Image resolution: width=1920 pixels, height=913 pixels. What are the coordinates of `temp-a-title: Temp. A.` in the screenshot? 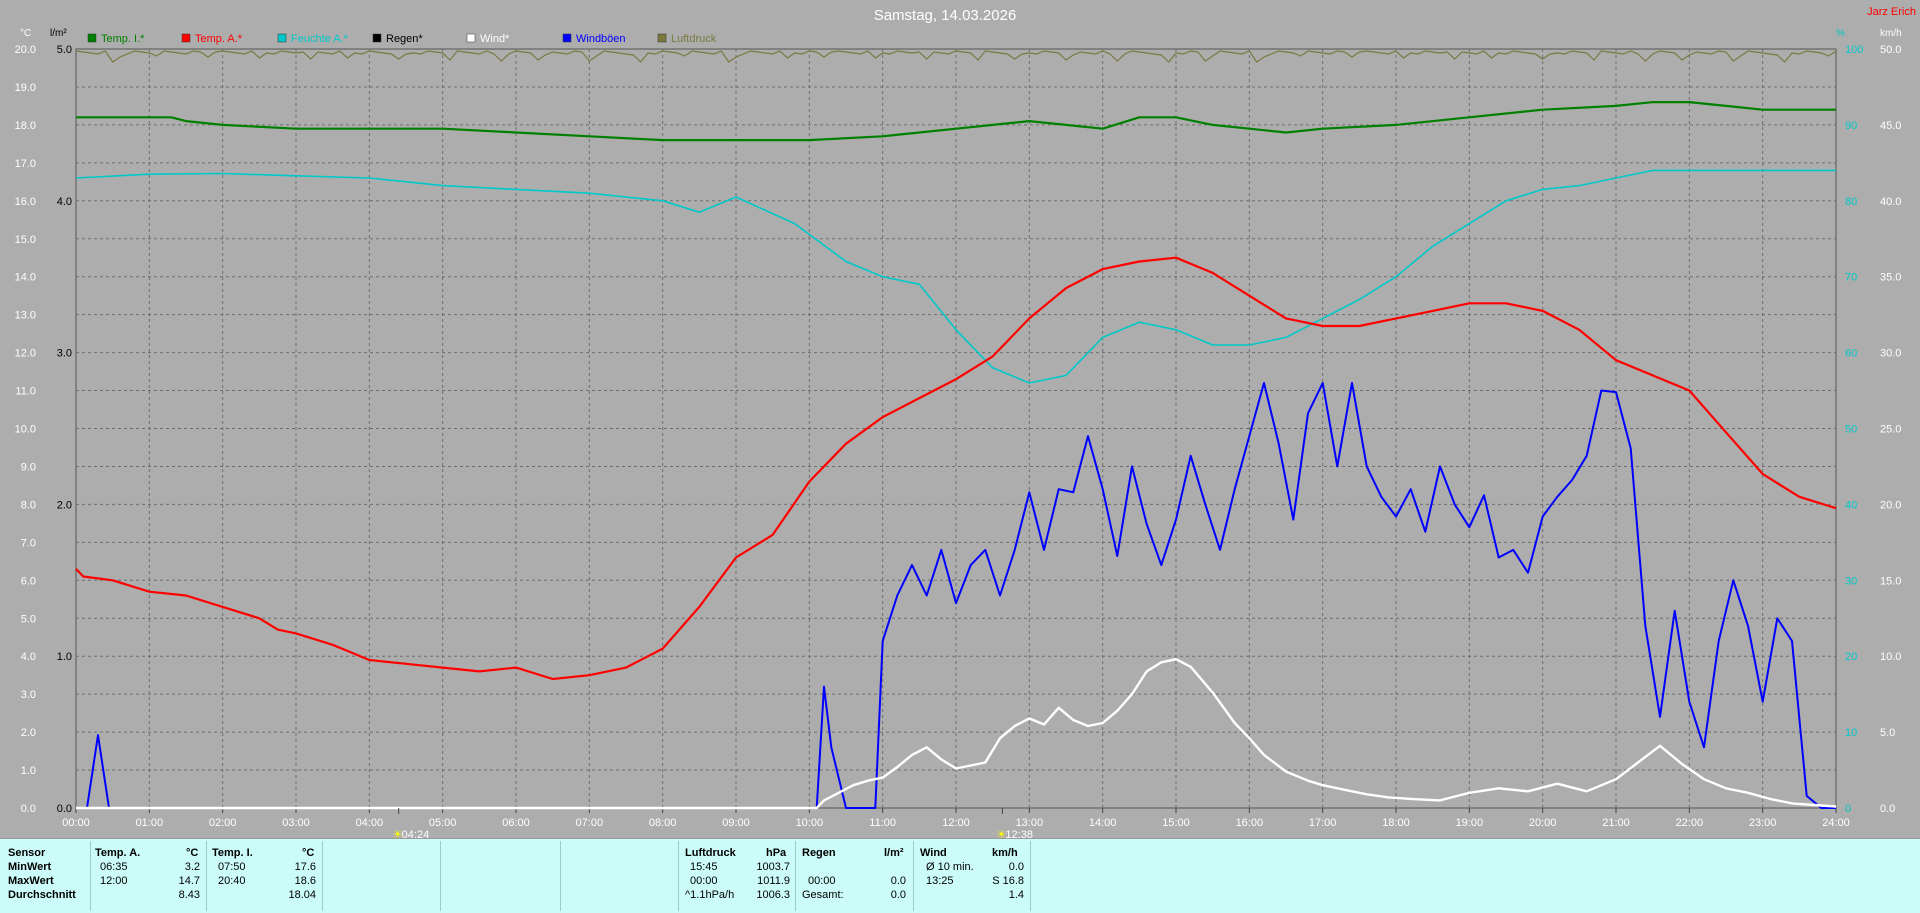 It's located at (118, 853).